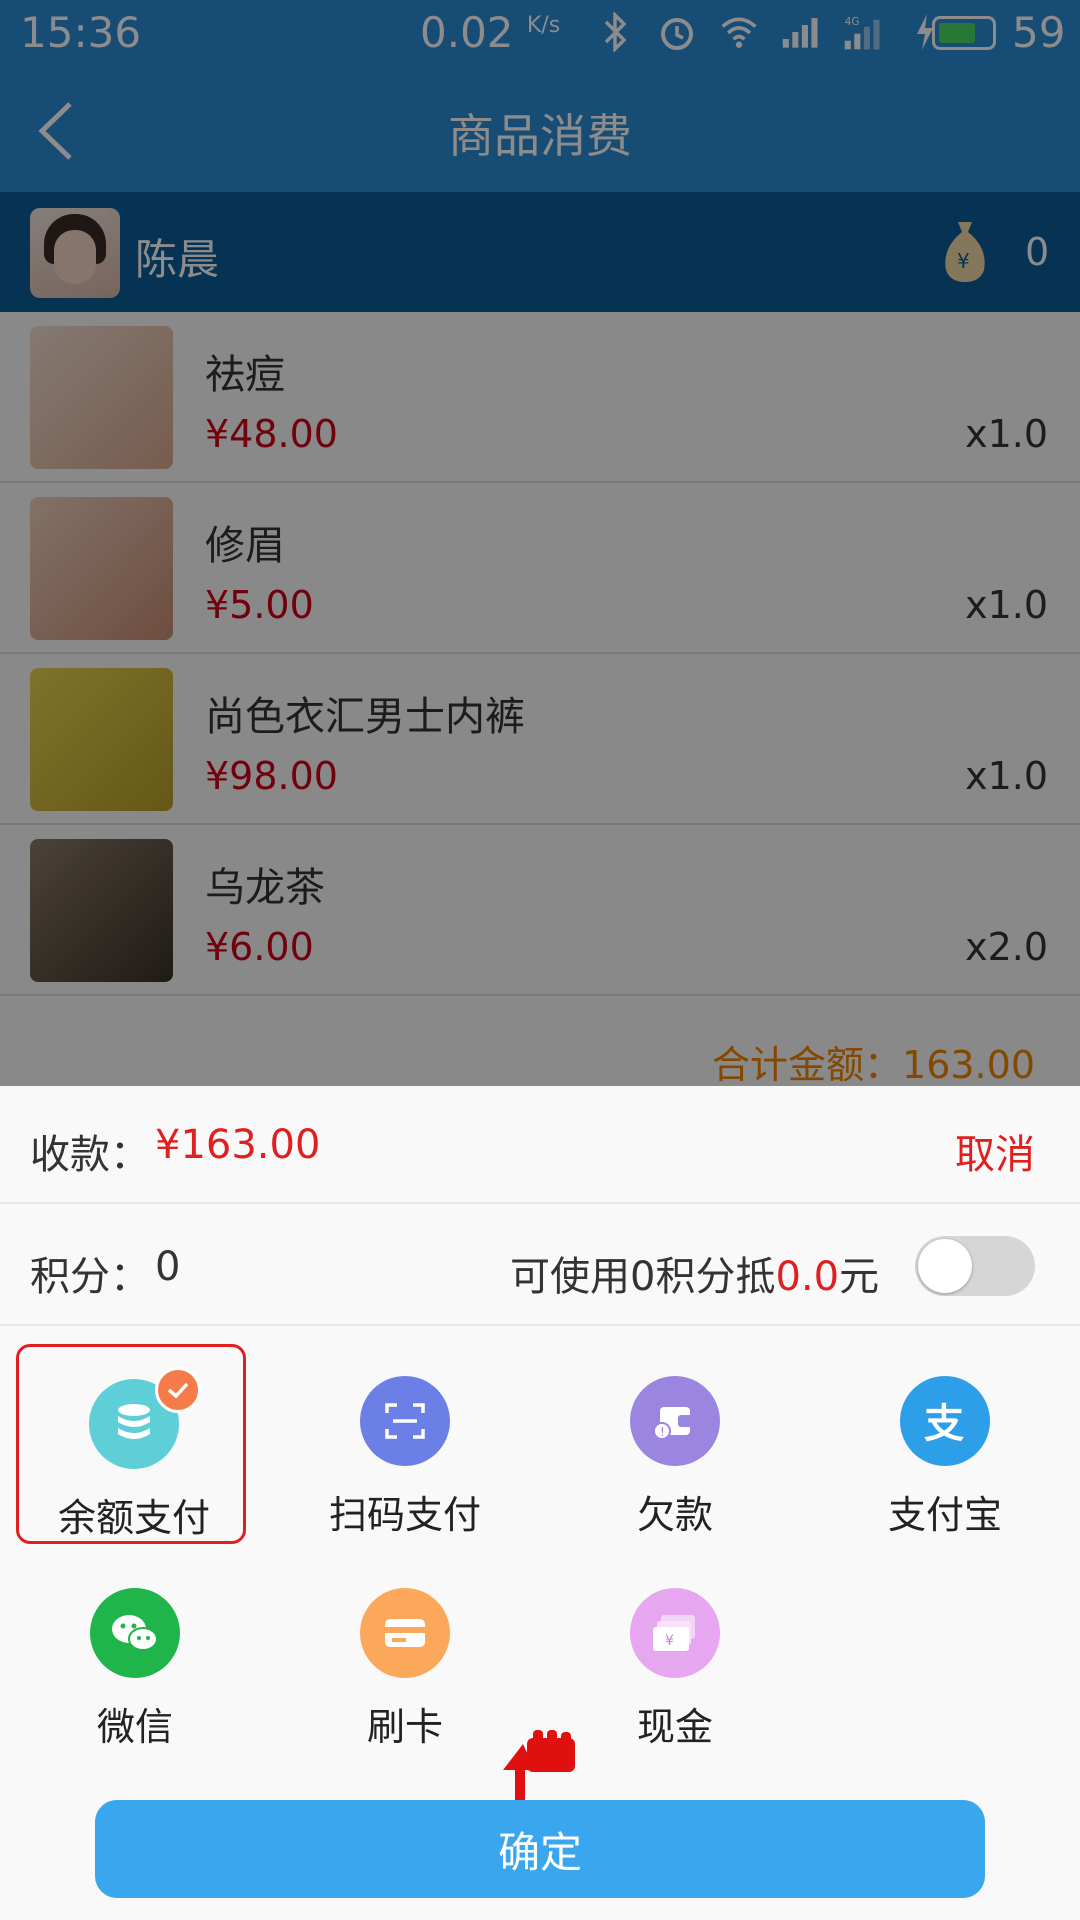 This screenshot has width=1080, height=1920. I want to click on payment-label: 收款：, so click(90, 1155).